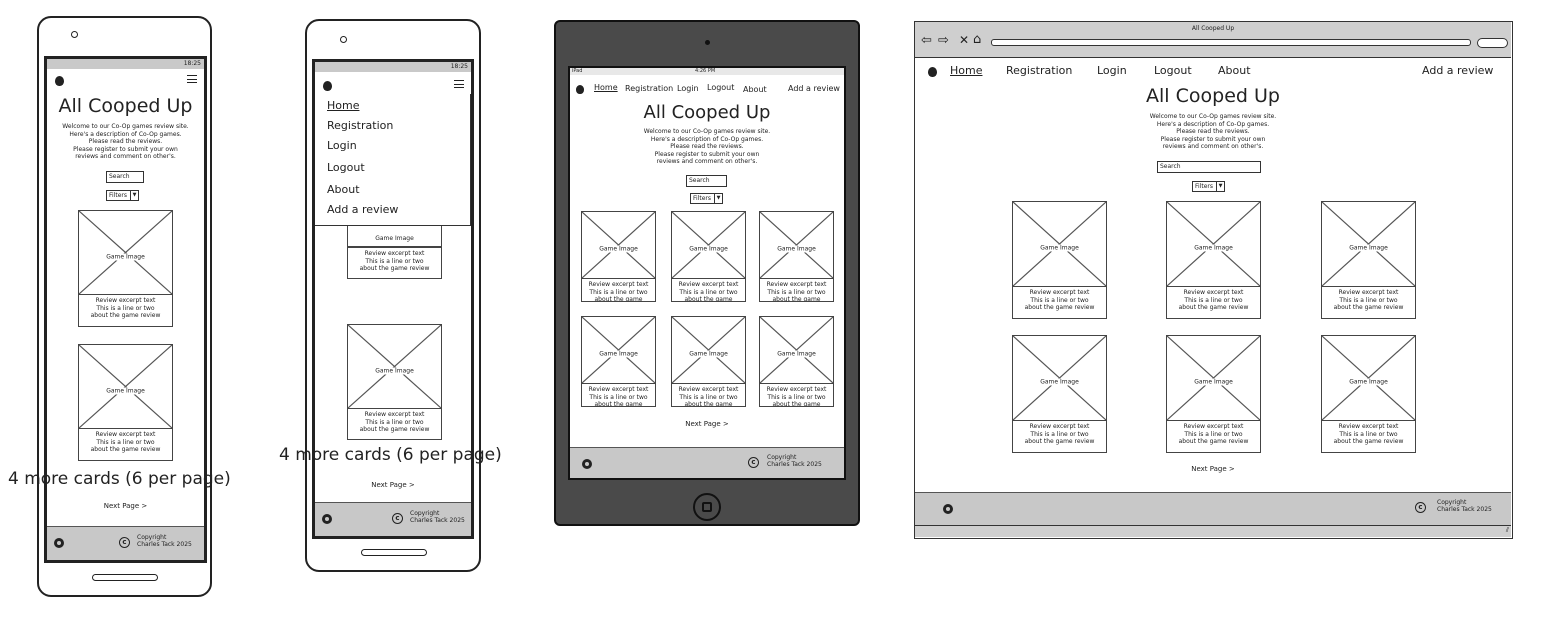 The image size is (1550, 618). What do you see at coordinates (1231, 42) in the screenshot?
I see `address-bar` at bounding box center [1231, 42].